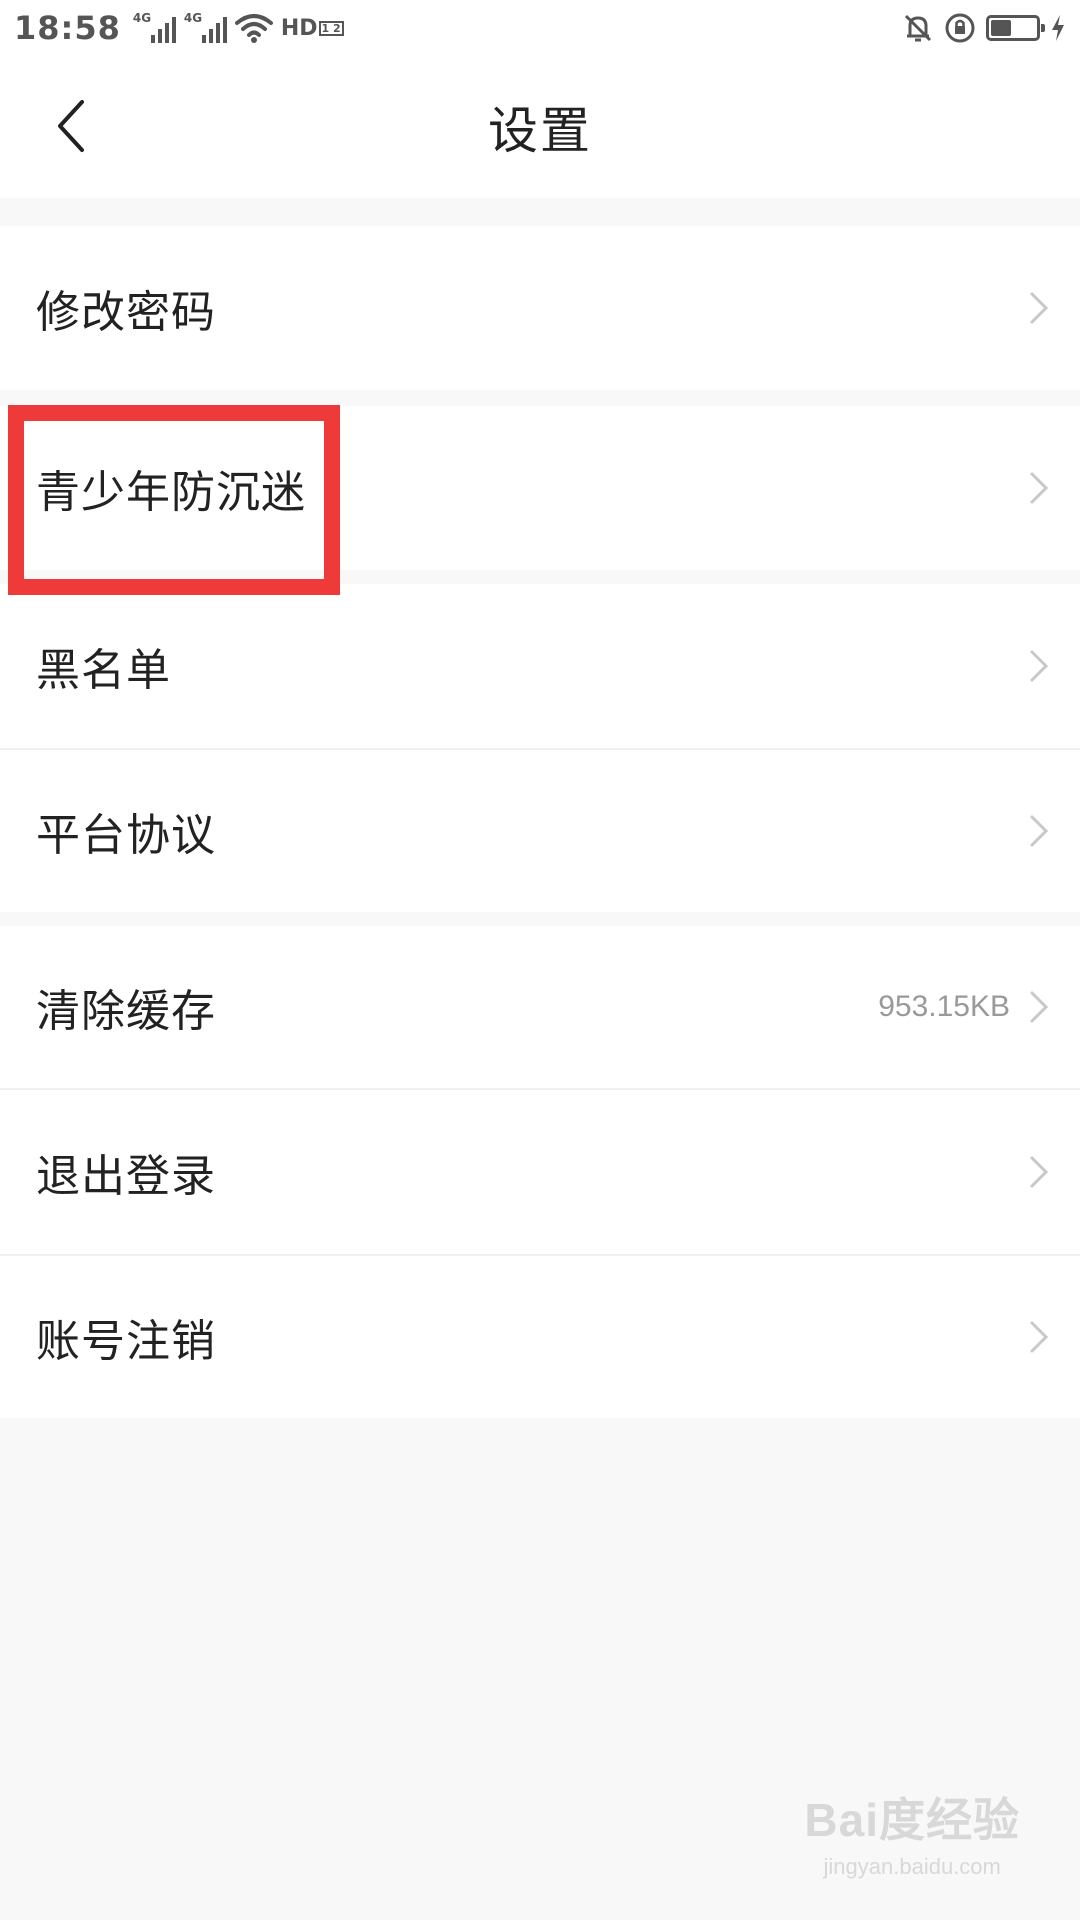 This screenshot has height=1920, width=1080. What do you see at coordinates (67, 28) in the screenshot?
I see `status-time: 18:58` at bounding box center [67, 28].